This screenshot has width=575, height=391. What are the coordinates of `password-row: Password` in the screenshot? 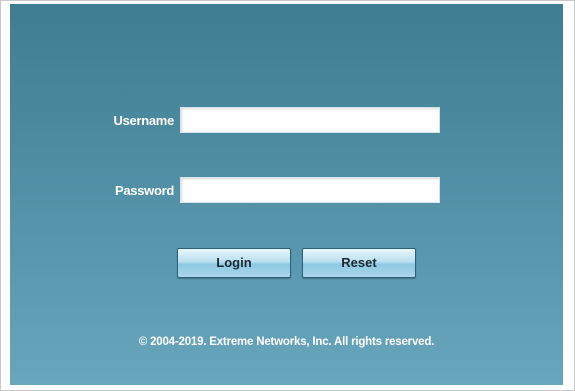 It's located at (271, 190).